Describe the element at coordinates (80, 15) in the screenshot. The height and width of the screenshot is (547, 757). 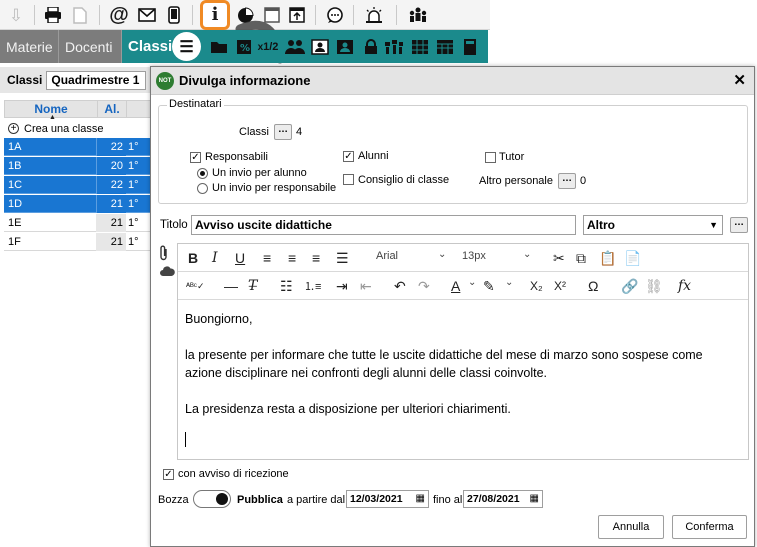
I see `document-icon` at that location.